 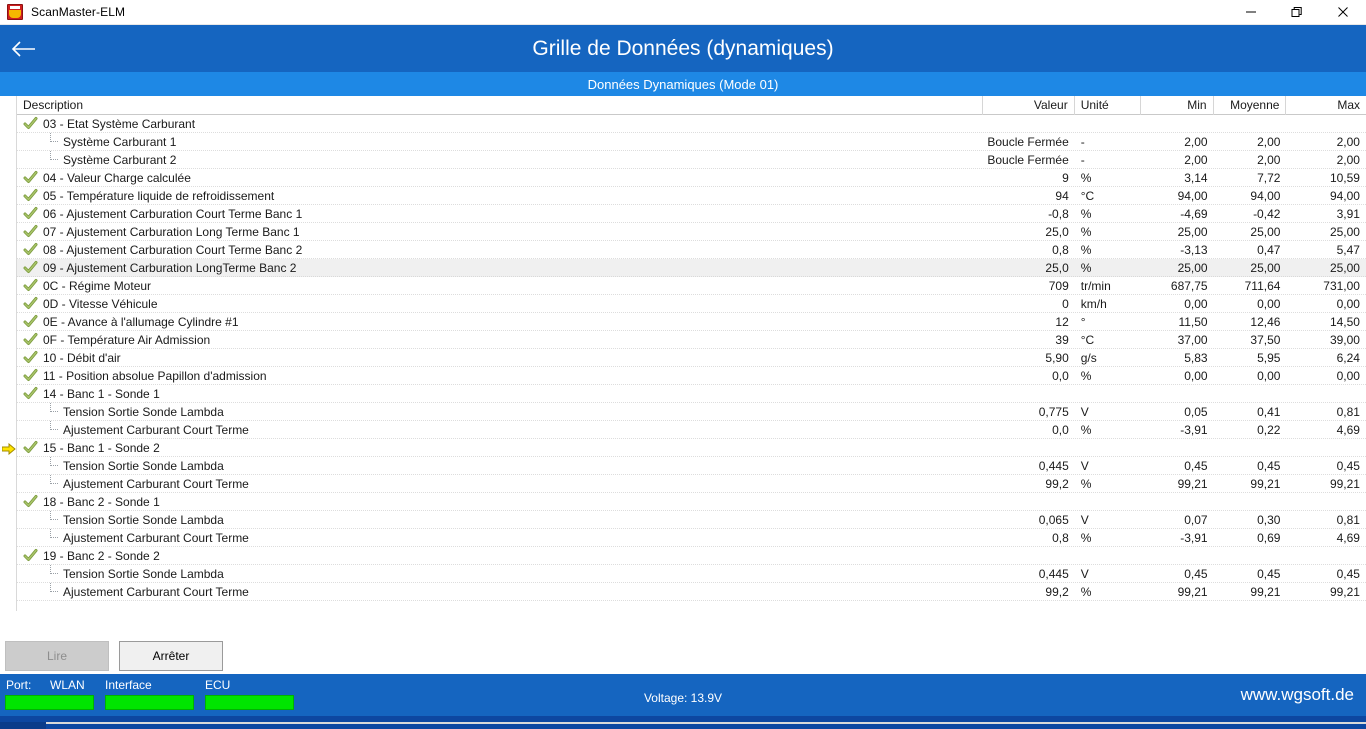 What do you see at coordinates (1250, 394) in the screenshot?
I see `cell-moyenne` at bounding box center [1250, 394].